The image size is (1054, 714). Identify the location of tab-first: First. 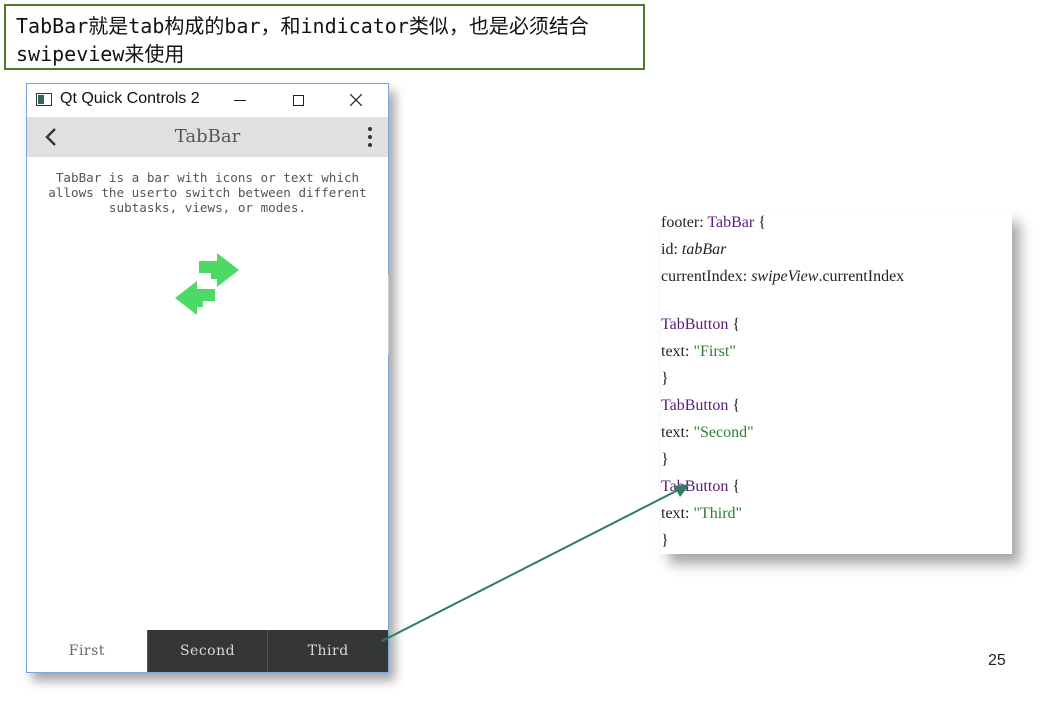
(87, 651).